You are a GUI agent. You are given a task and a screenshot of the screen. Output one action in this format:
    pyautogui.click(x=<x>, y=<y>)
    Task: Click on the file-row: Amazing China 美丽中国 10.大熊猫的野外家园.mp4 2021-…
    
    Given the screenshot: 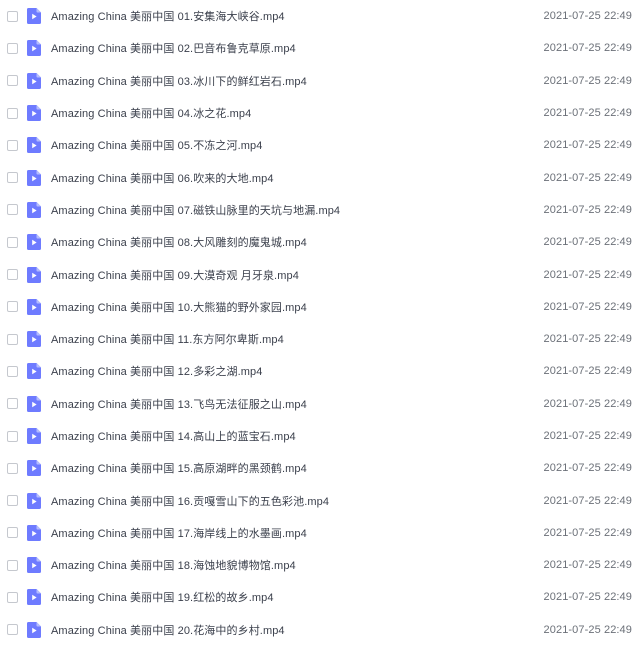 What is the action you would take?
    pyautogui.click(x=320, y=307)
    